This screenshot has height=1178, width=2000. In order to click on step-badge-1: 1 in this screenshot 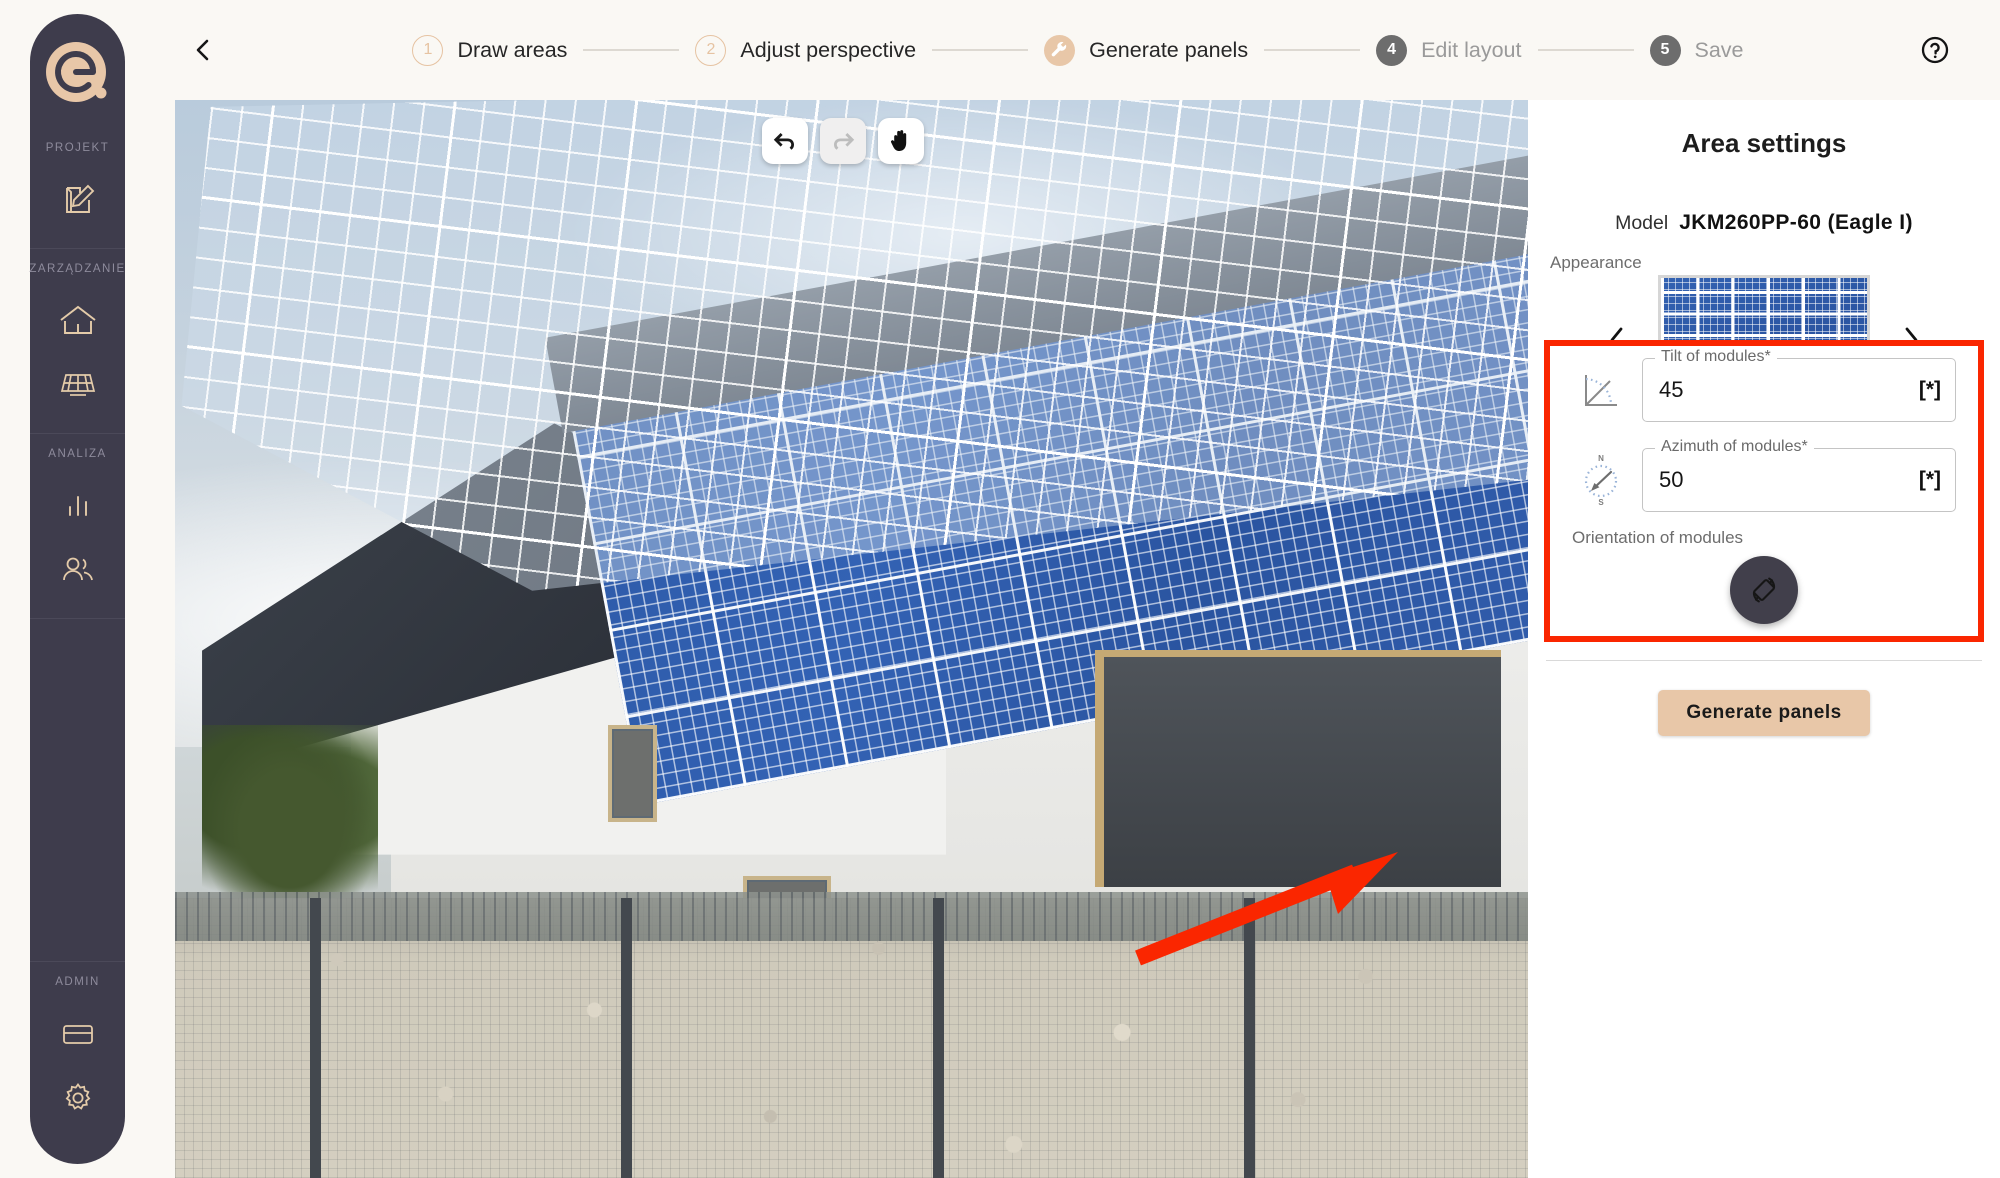, I will do `click(428, 50)`.